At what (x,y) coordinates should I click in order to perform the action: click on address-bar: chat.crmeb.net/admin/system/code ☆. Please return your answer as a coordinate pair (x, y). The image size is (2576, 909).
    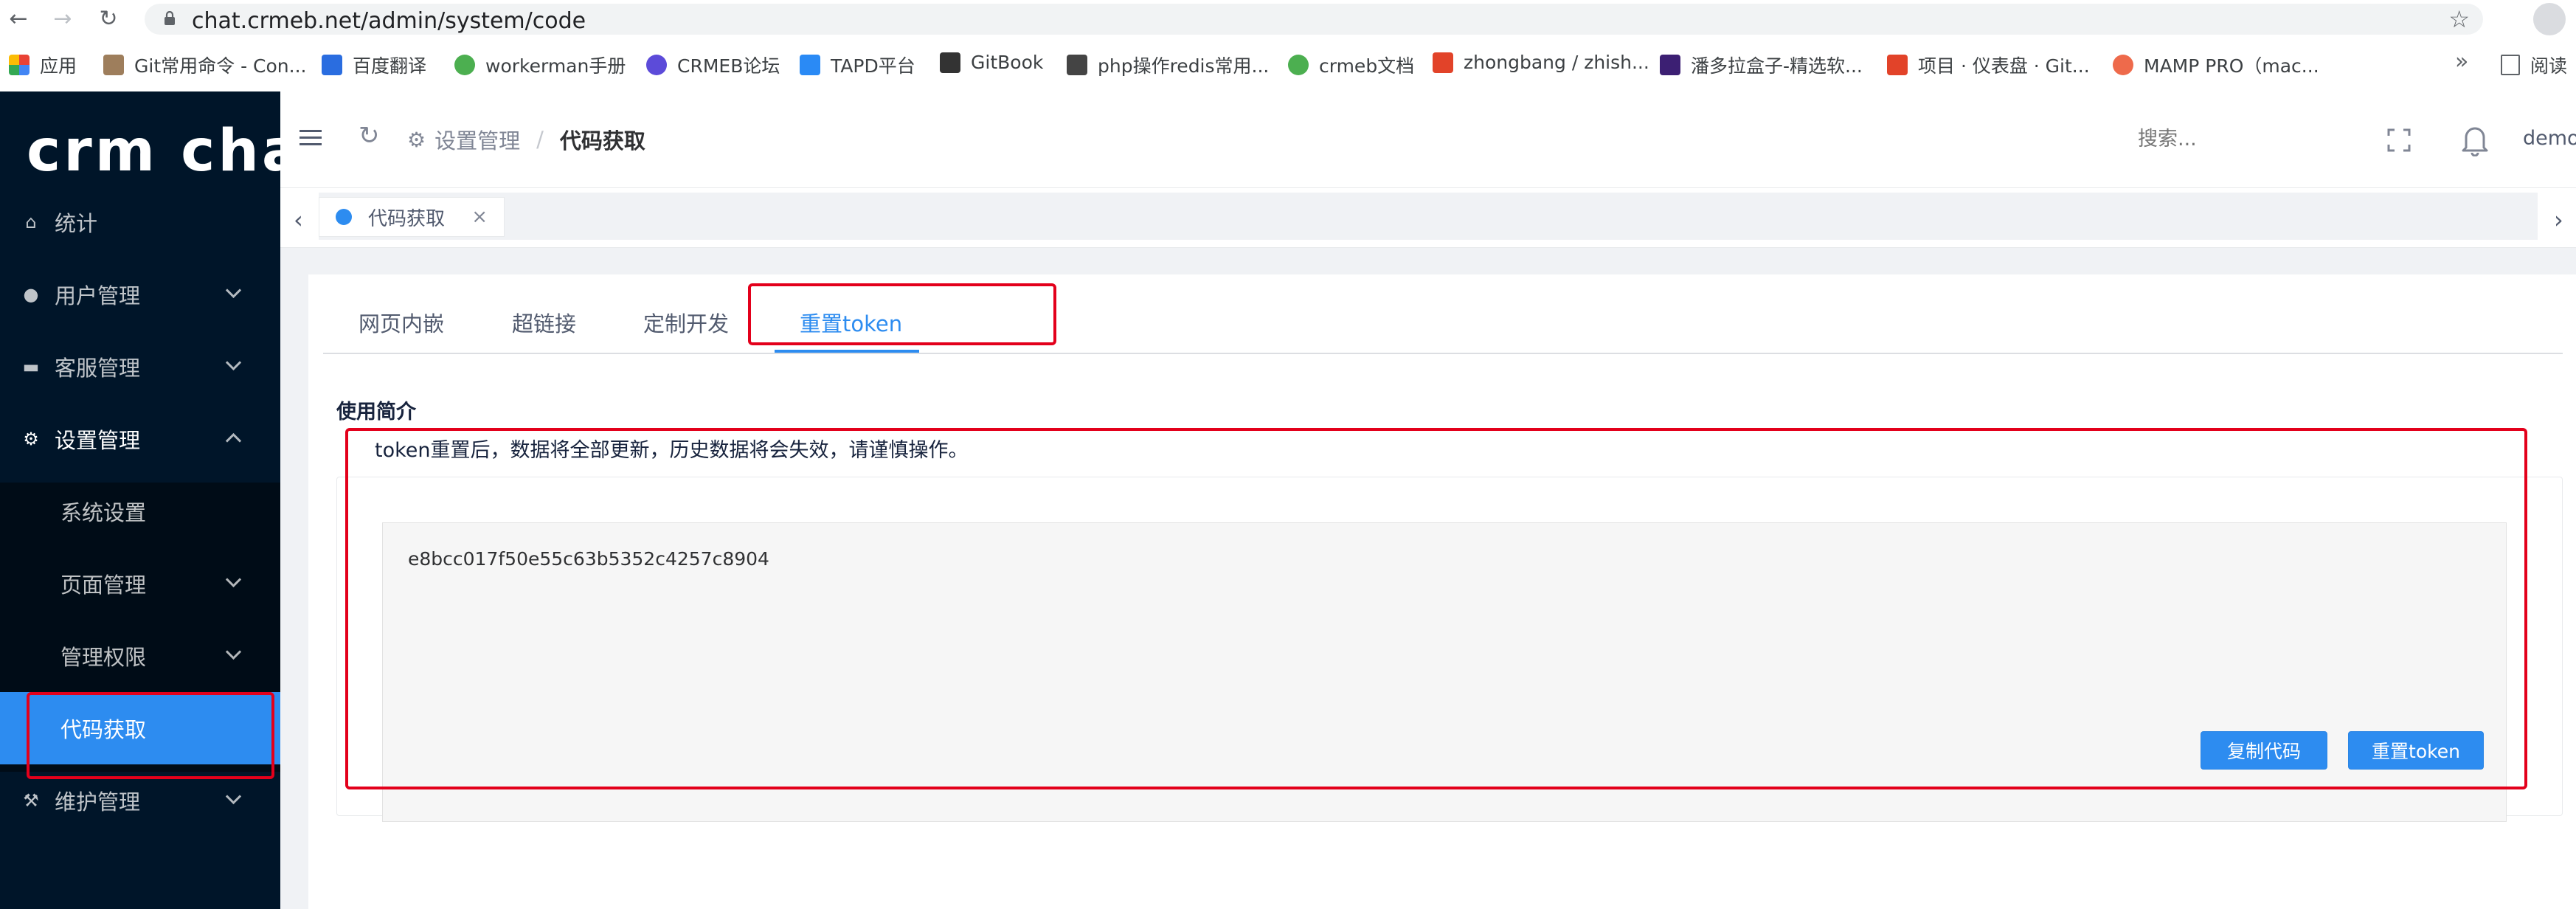
    Looking at the image, I should click on (1314, 19).